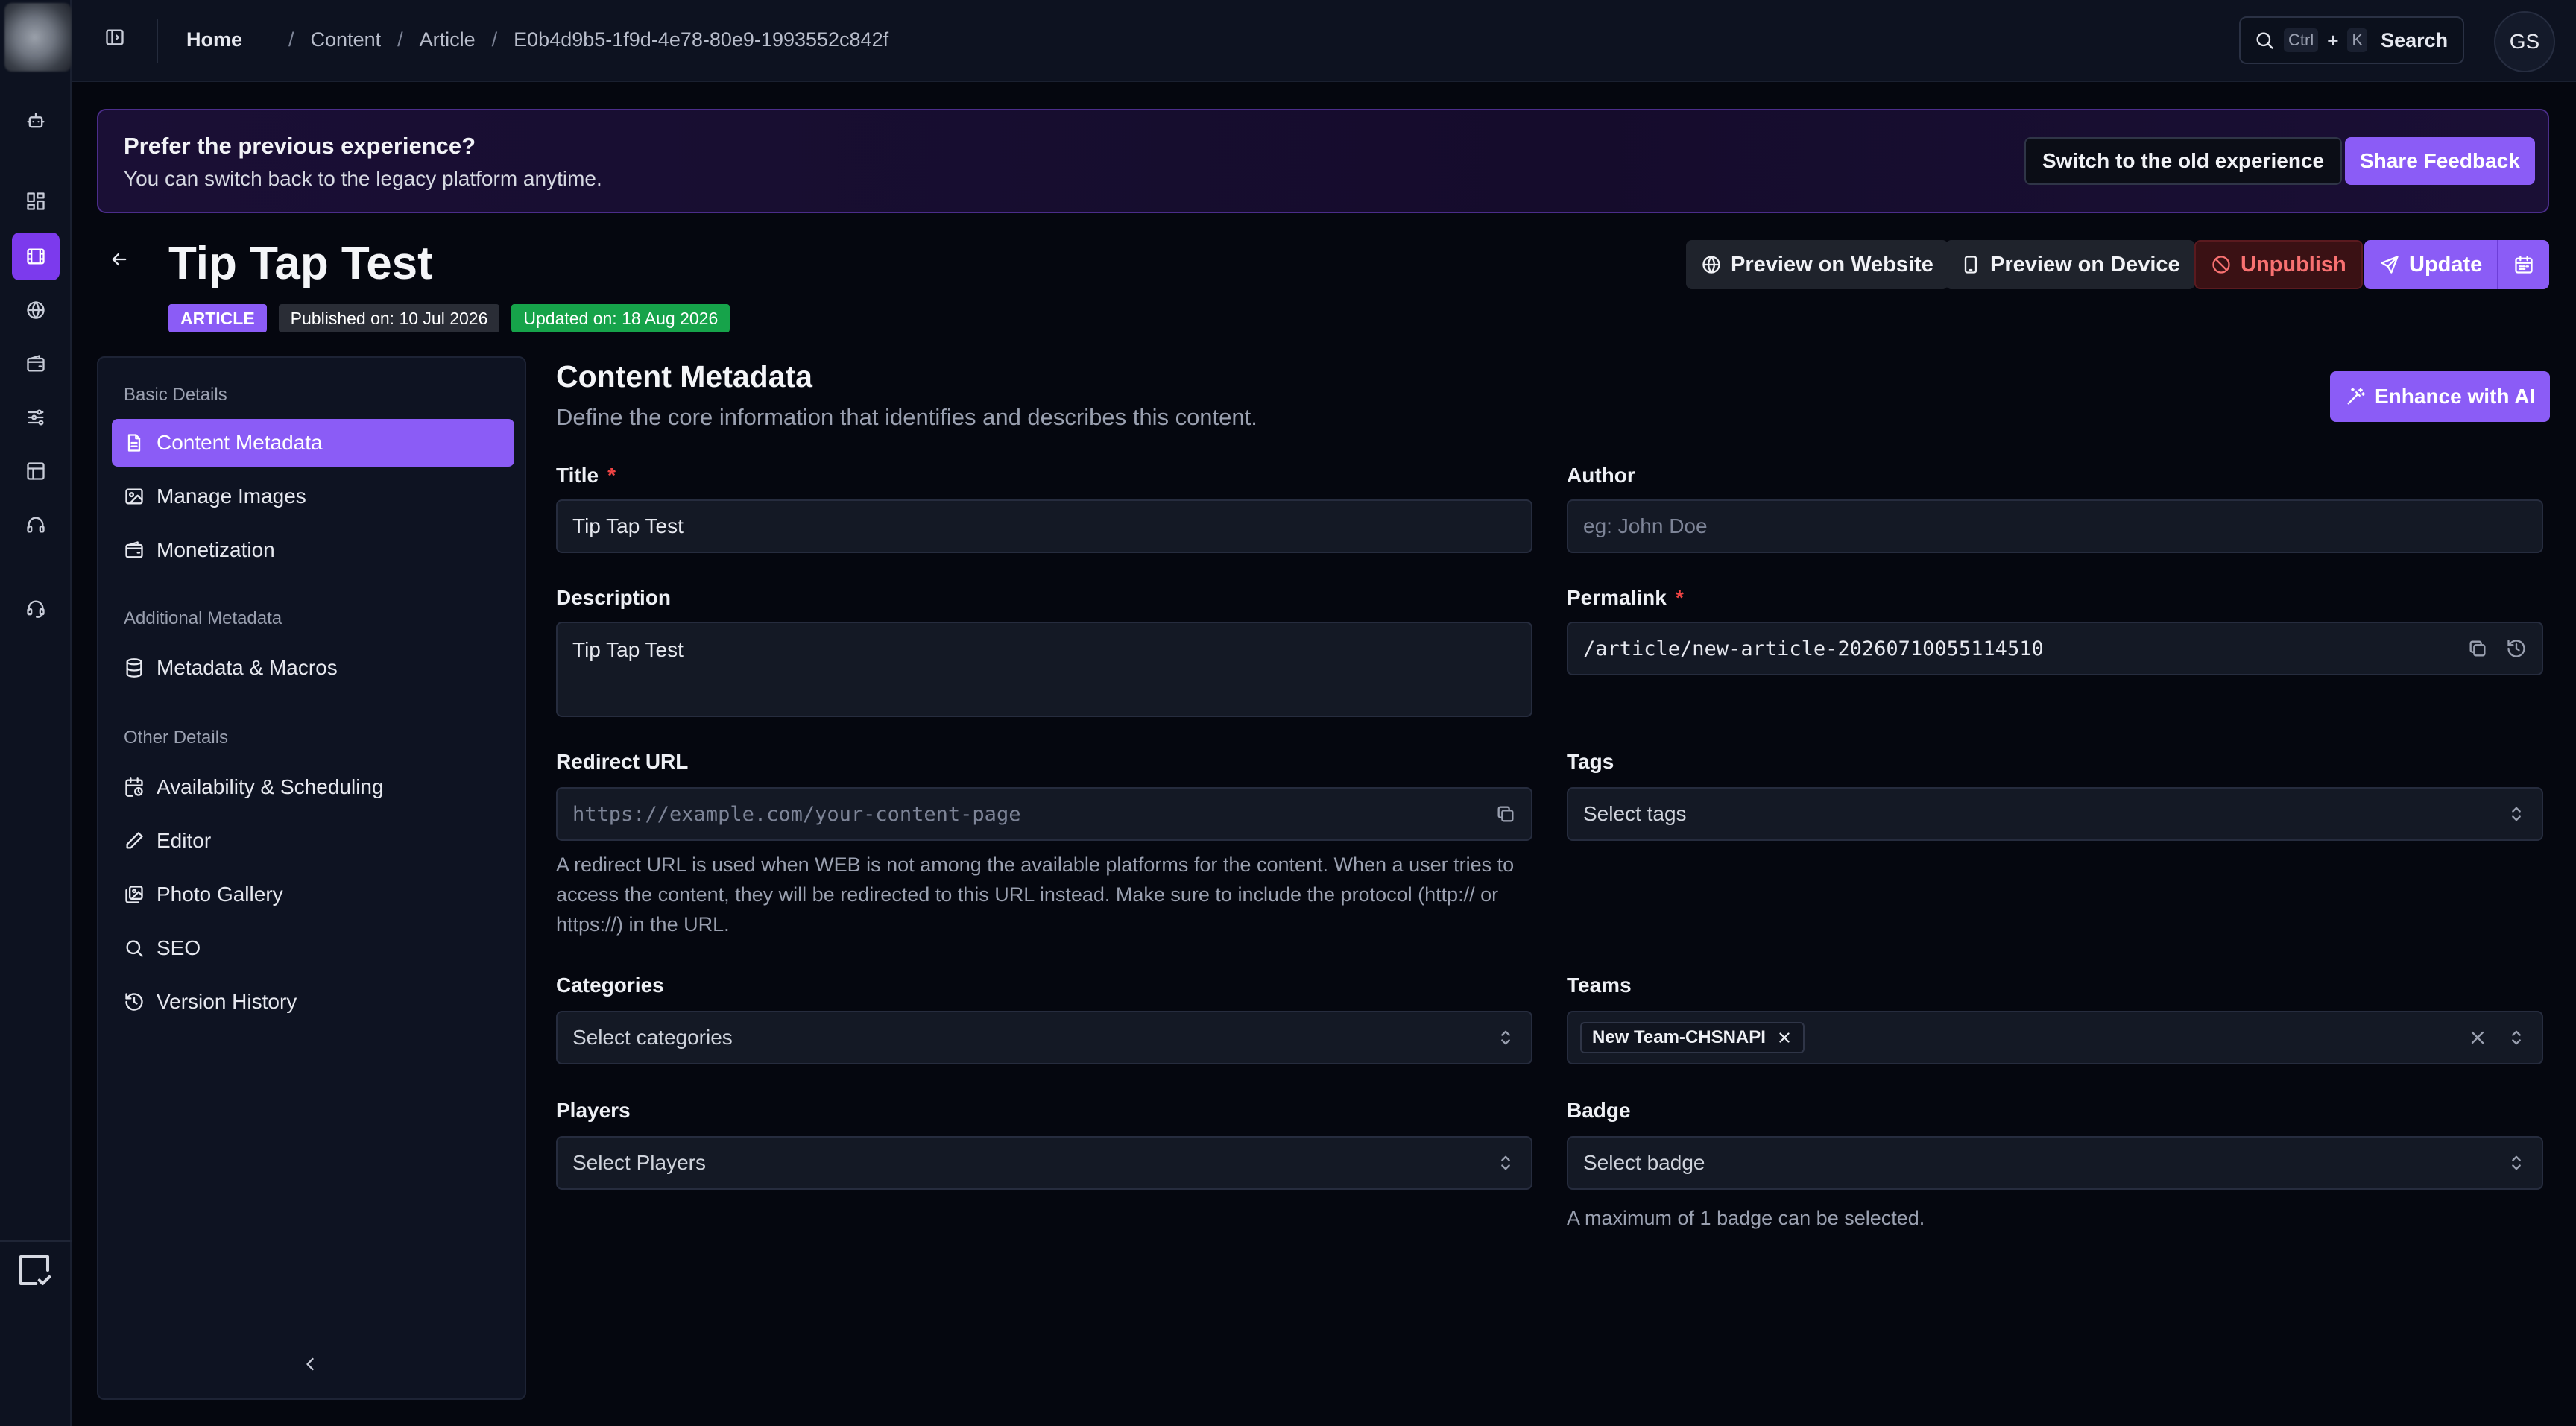 The width and height of the screenshot is (2576, 1426). What do you see at coordinates (2415, 39) in the screenshot?
I see `search-label: Search` at bounding box center [2415, 39].